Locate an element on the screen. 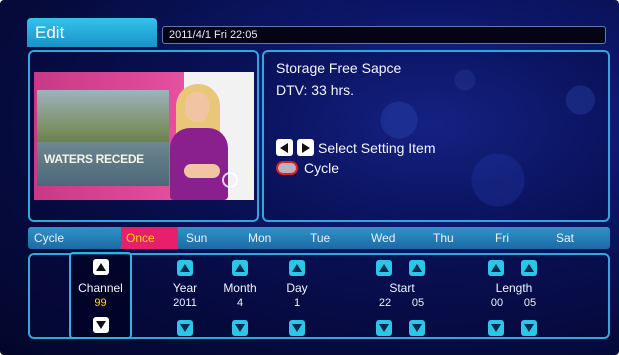 This screenshot has height=355, width=619. cycle-option-sat: Sat is located at coordinates (565, 238).